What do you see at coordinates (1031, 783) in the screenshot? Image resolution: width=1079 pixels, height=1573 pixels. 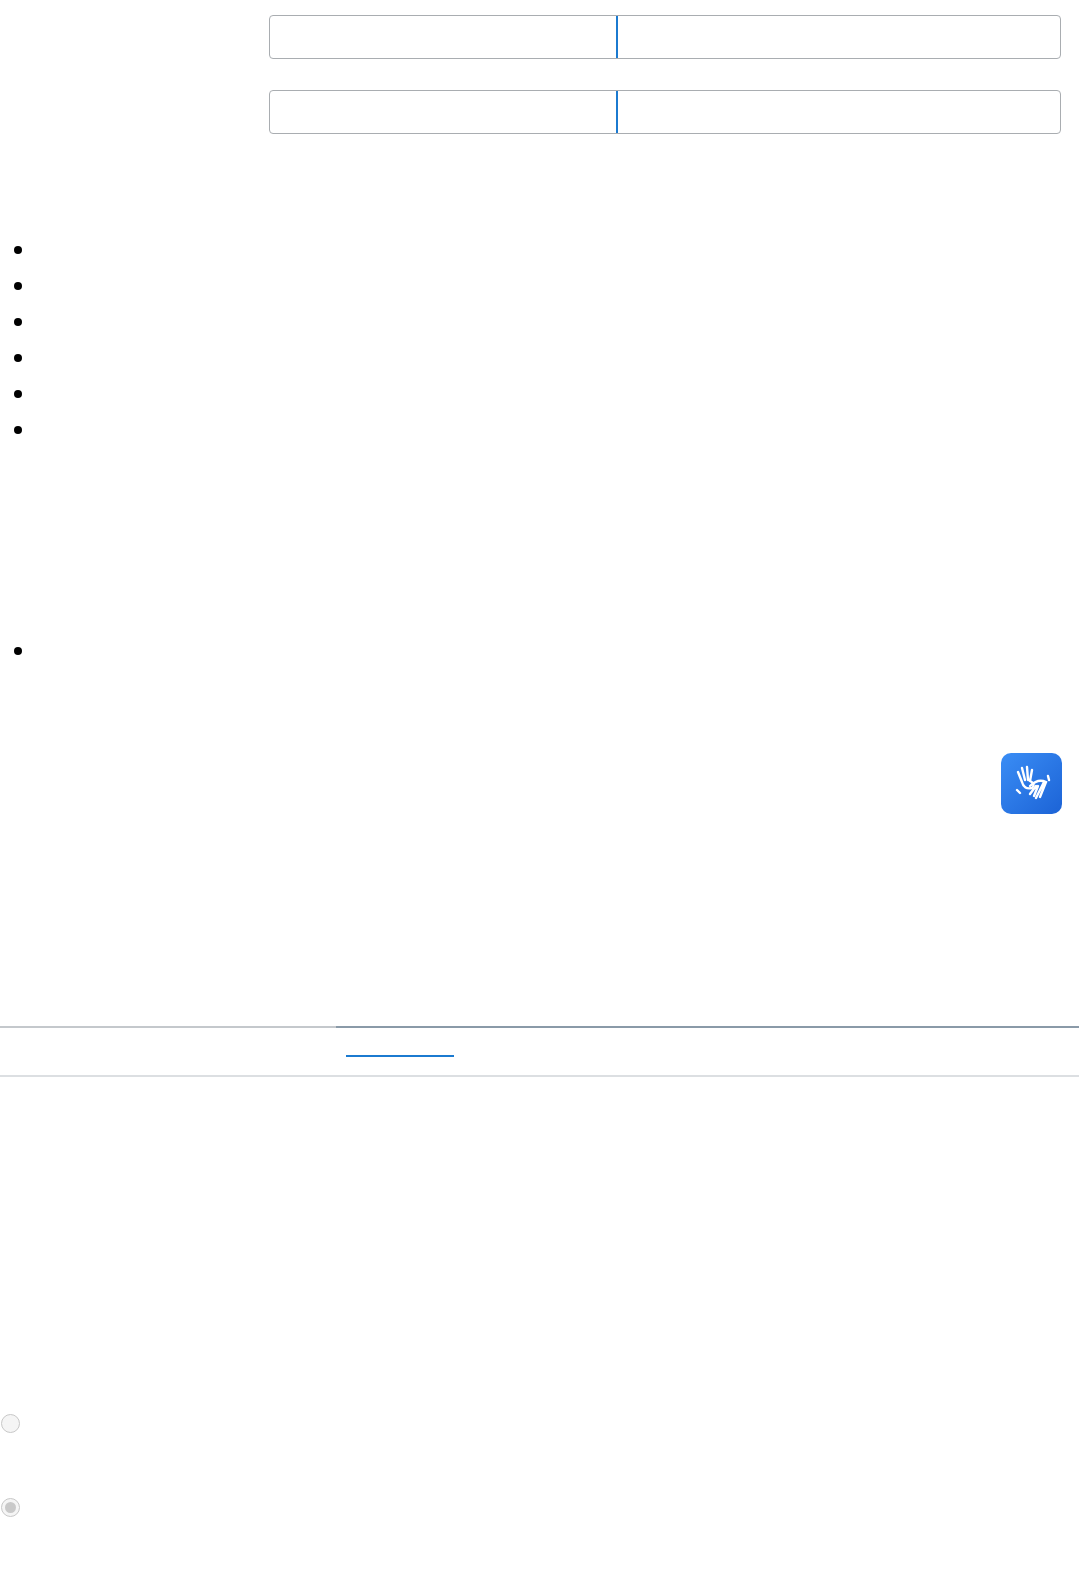 I see `sign-language-button` at bounding box center [1031, 783].